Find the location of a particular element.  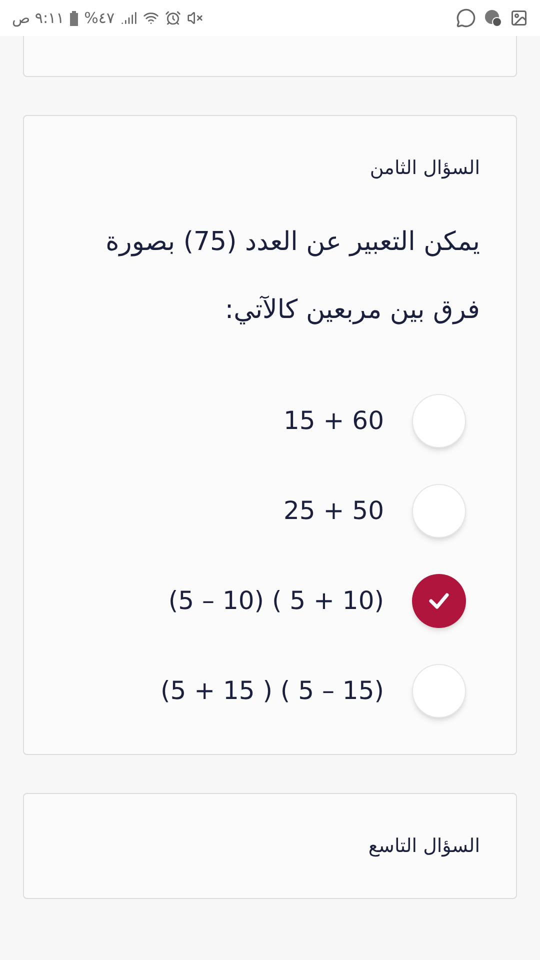

chat-badge-icon is located at coordinates (493, 18).